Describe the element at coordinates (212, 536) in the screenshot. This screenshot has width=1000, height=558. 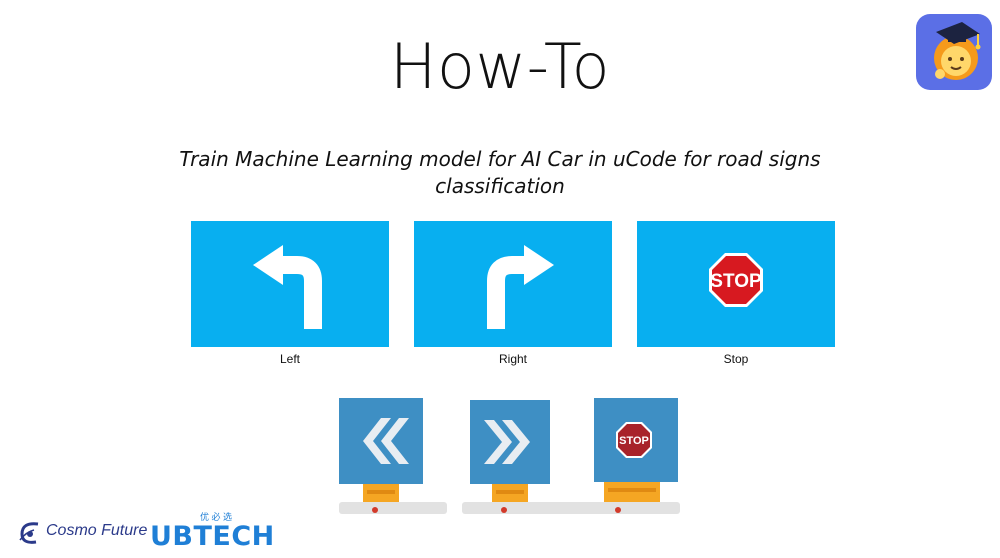
I see `ubtech-brand: UBTECH` at that location.